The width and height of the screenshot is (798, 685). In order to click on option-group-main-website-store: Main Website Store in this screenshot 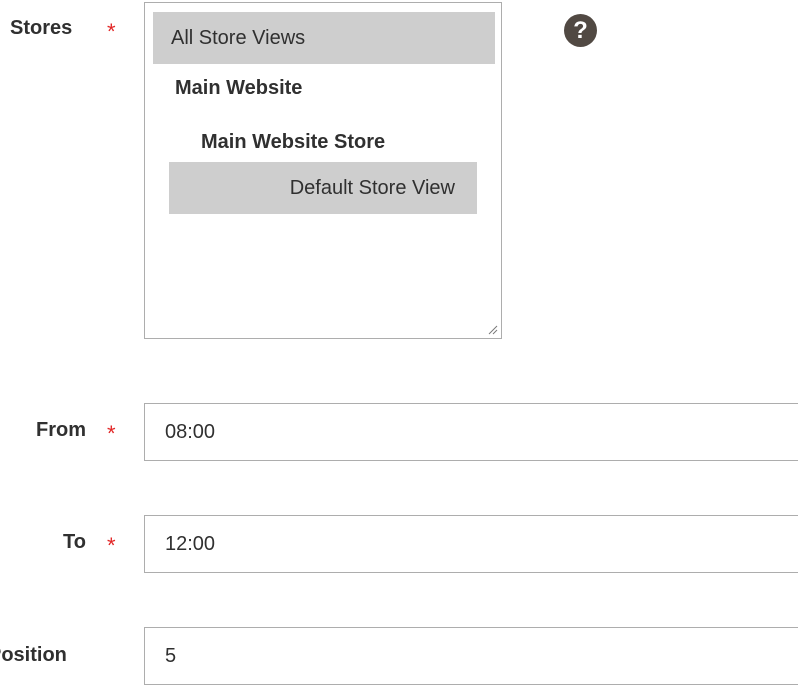, I will do `click(293, 142)`.